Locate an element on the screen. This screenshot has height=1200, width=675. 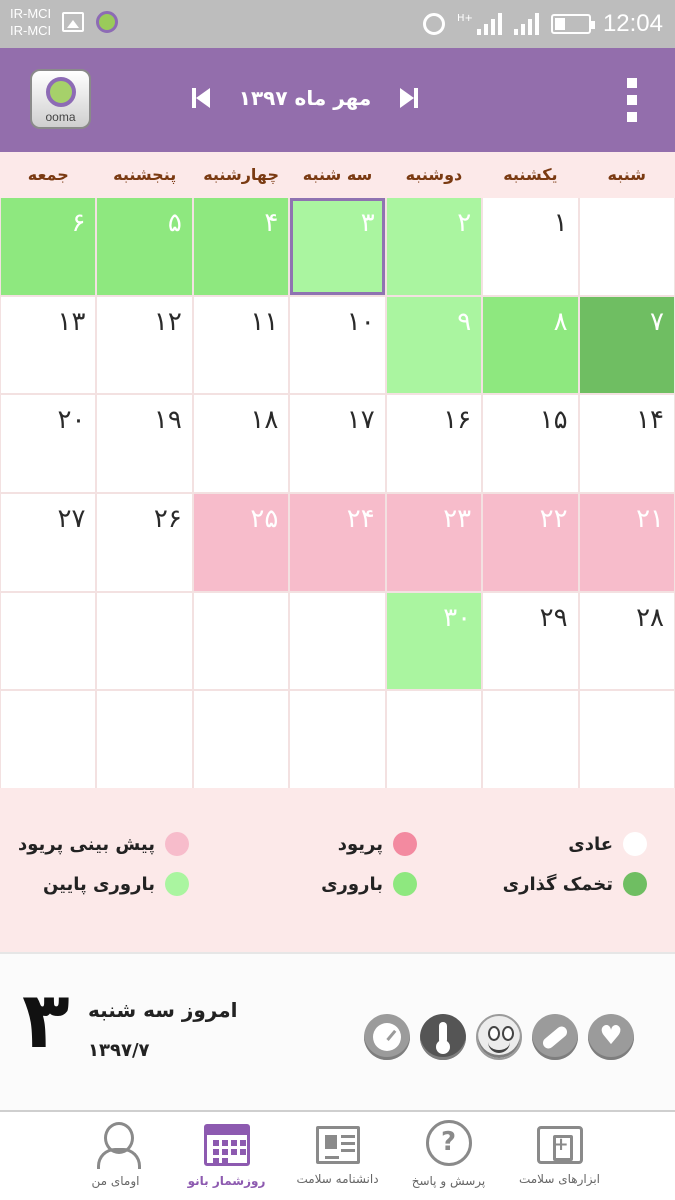
weight-scale-icon is located at coordinates (387, 1037).